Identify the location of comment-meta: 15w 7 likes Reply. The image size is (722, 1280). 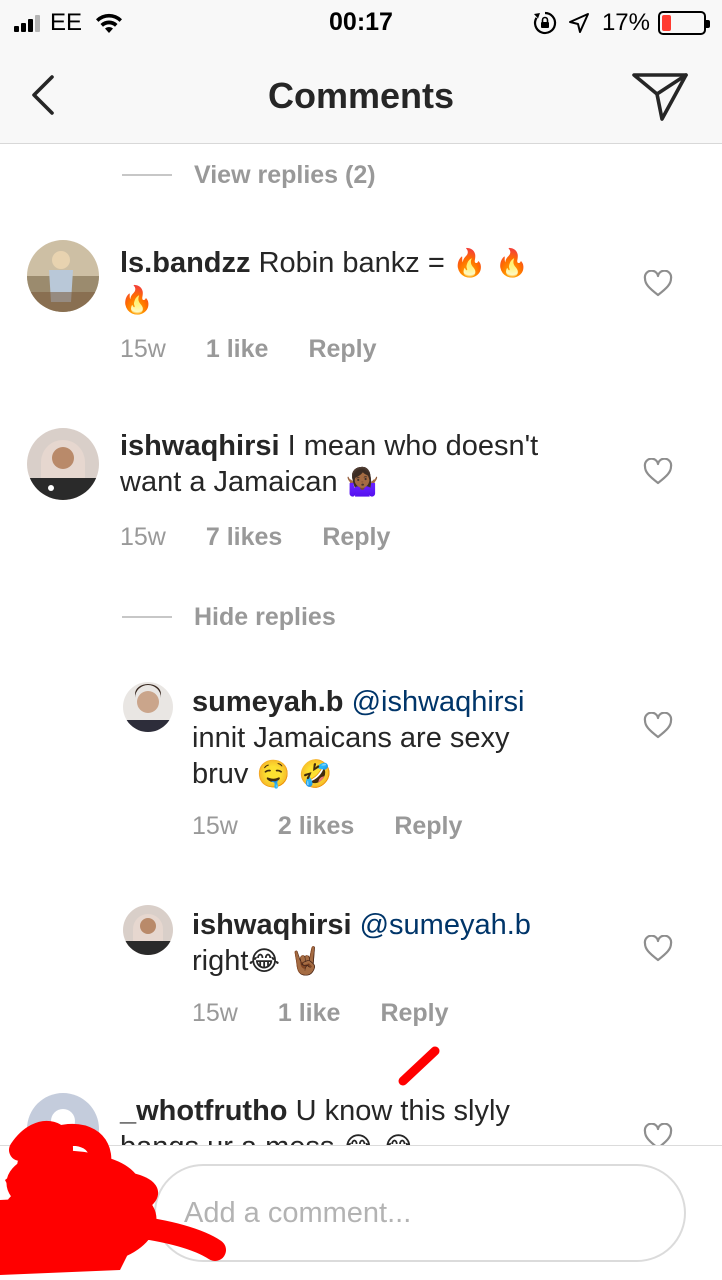
(275, 537).